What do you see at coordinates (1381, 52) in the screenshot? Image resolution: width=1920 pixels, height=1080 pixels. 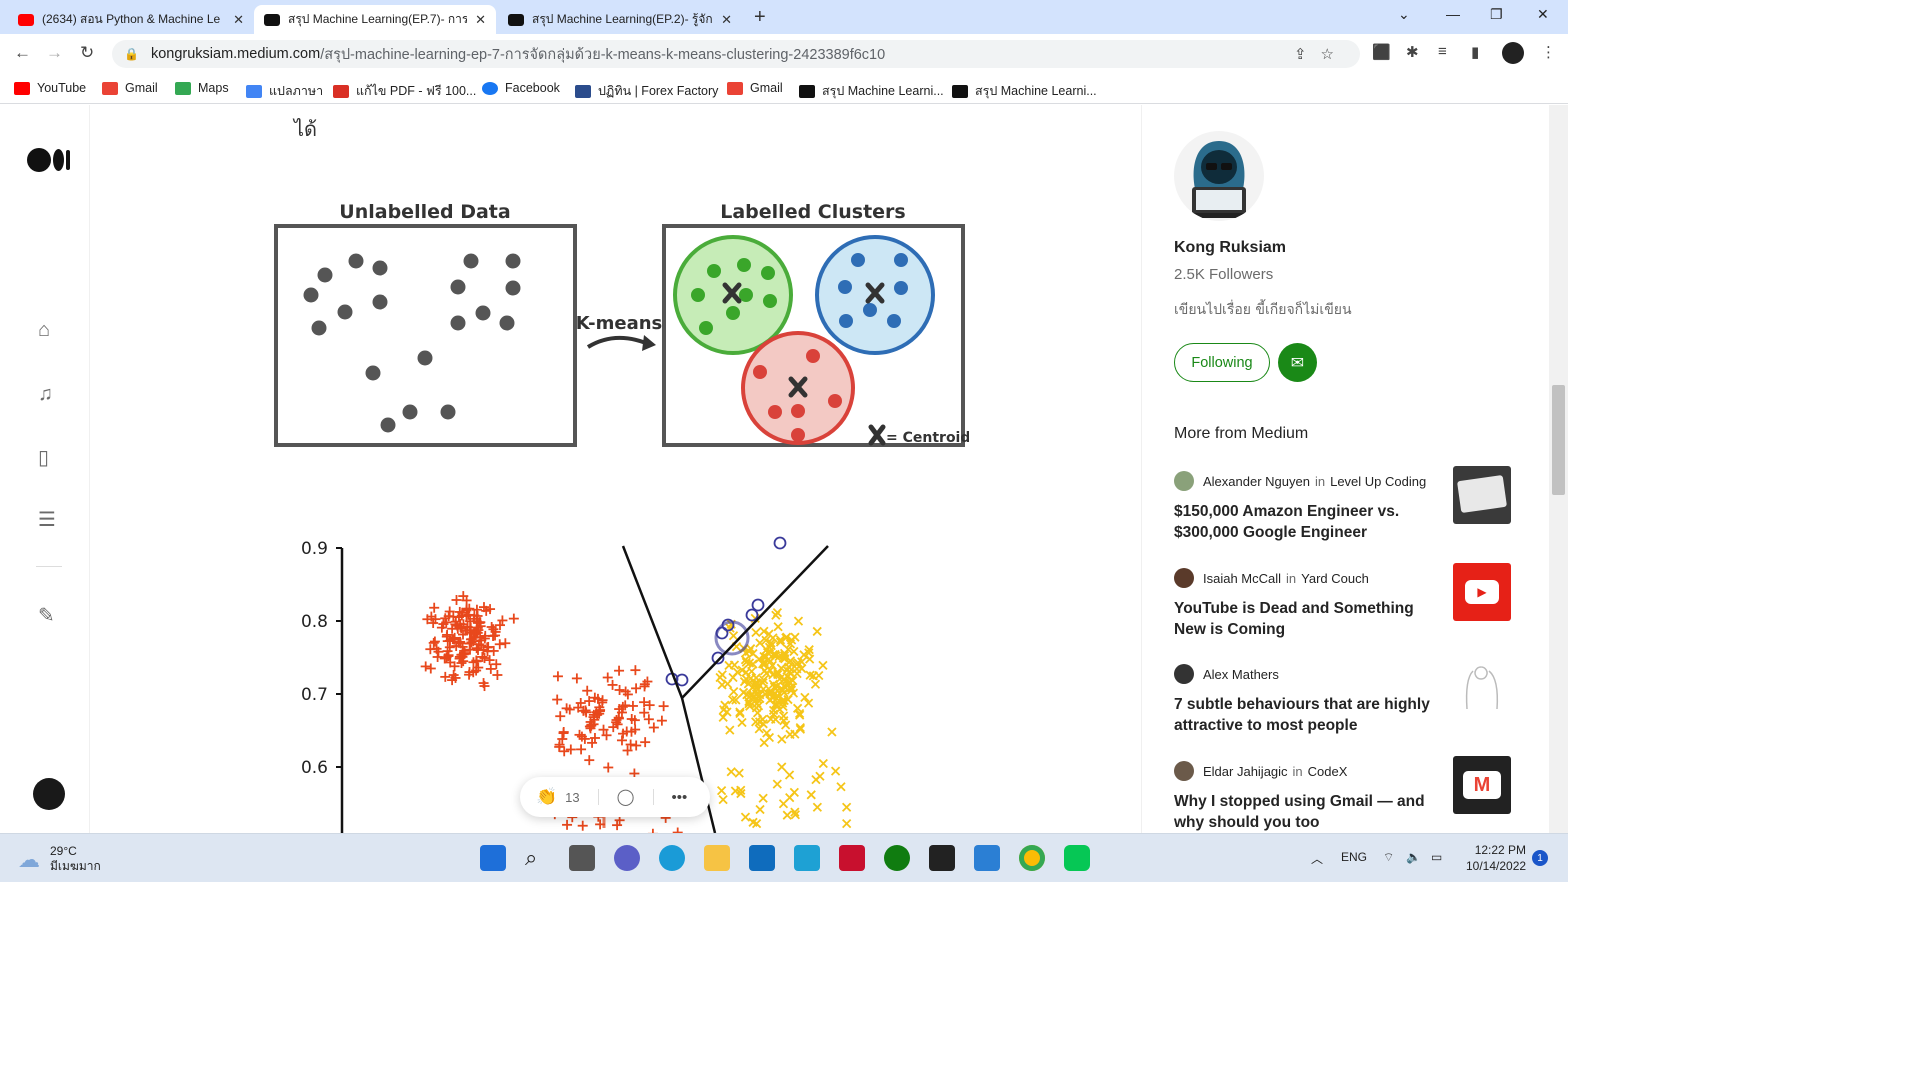 I see `translate-extension-icon: ⬛` at bounding box center [1381, 52].